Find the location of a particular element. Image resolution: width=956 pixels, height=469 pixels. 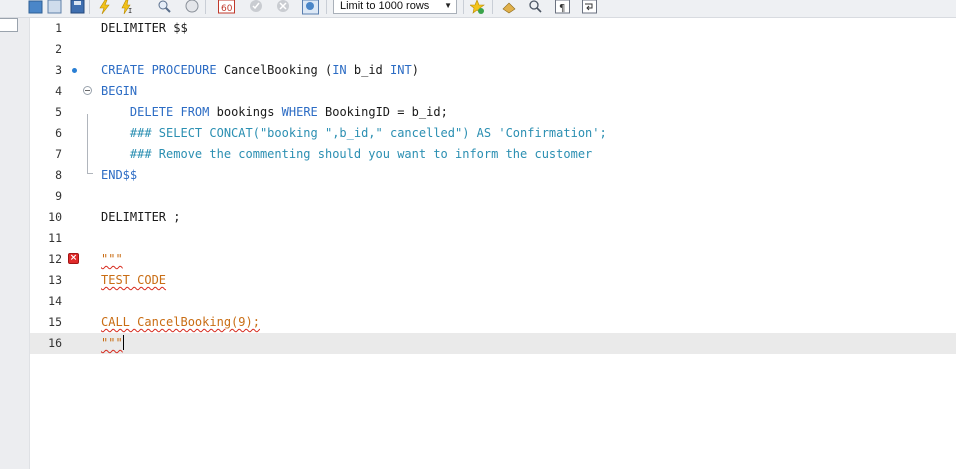

svg-text: I is located at coordinates (130, 11).